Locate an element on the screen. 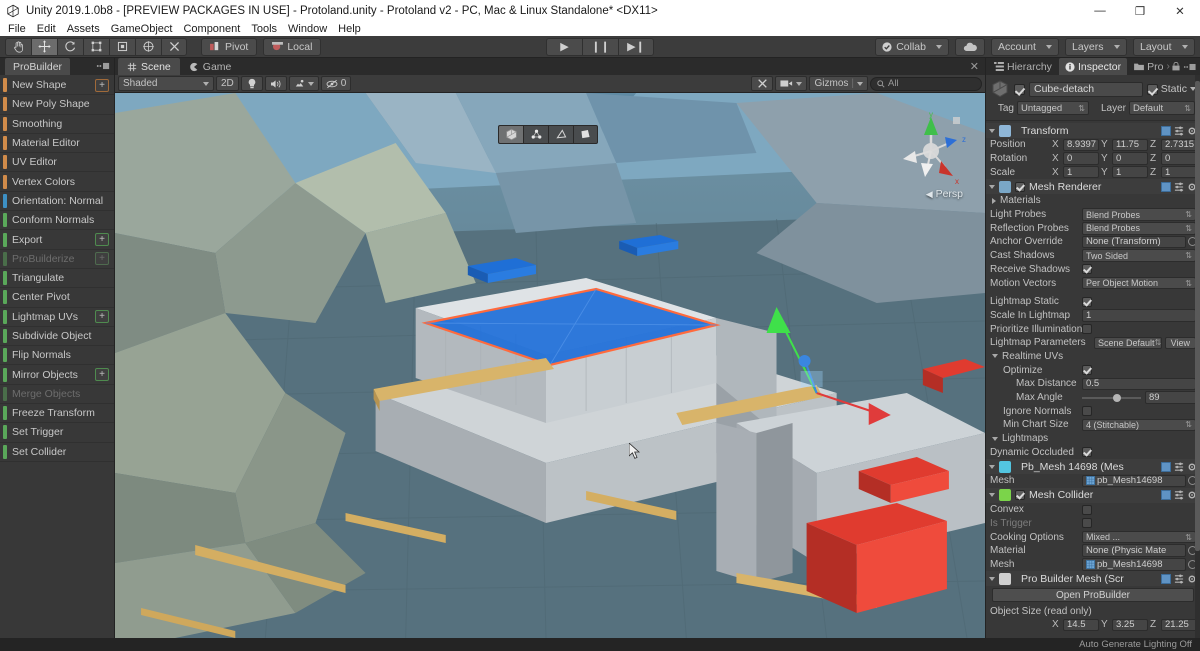 Image resolution: width=1200 pixels, height=651 pixels. scene-tools-button is located at coordinates (762, 83).